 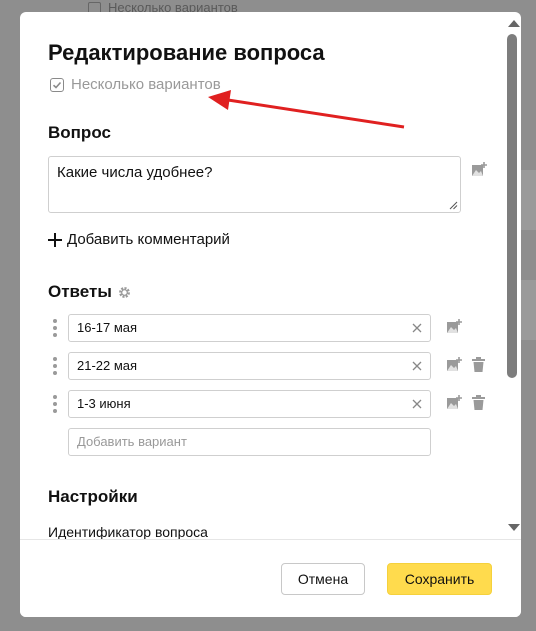 What do you see at coordinates (107, 365) in the screenshot?
I see `answer-text: 21-22 мая` at bounding box center [107, 365].